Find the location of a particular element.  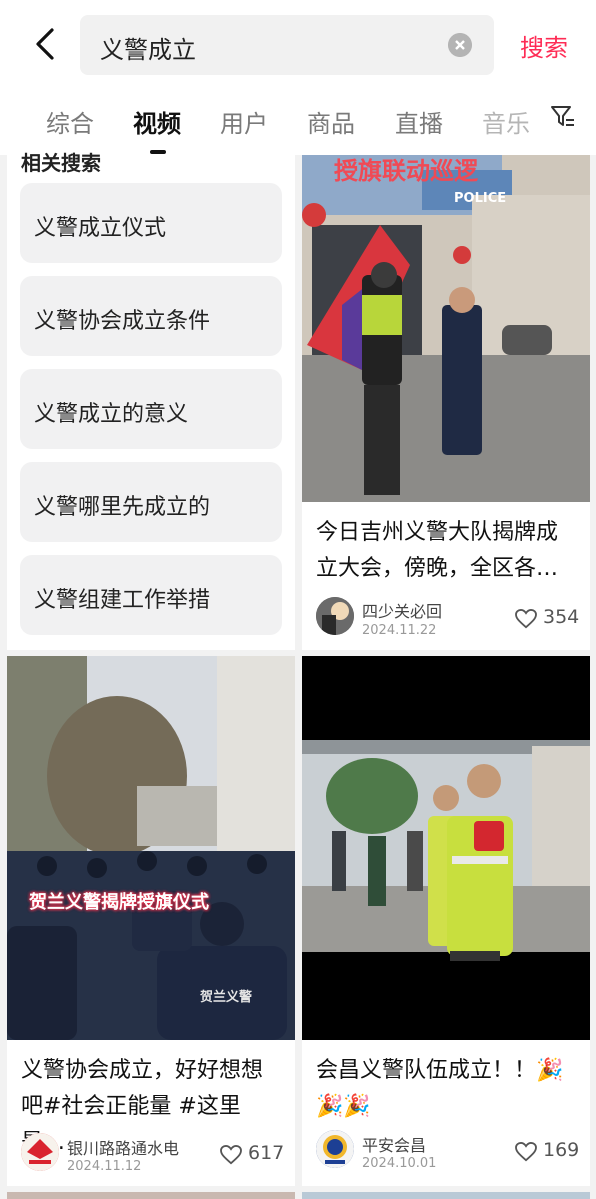

author-name: 银川路路通水电 is located at coordinates (123, 1147).